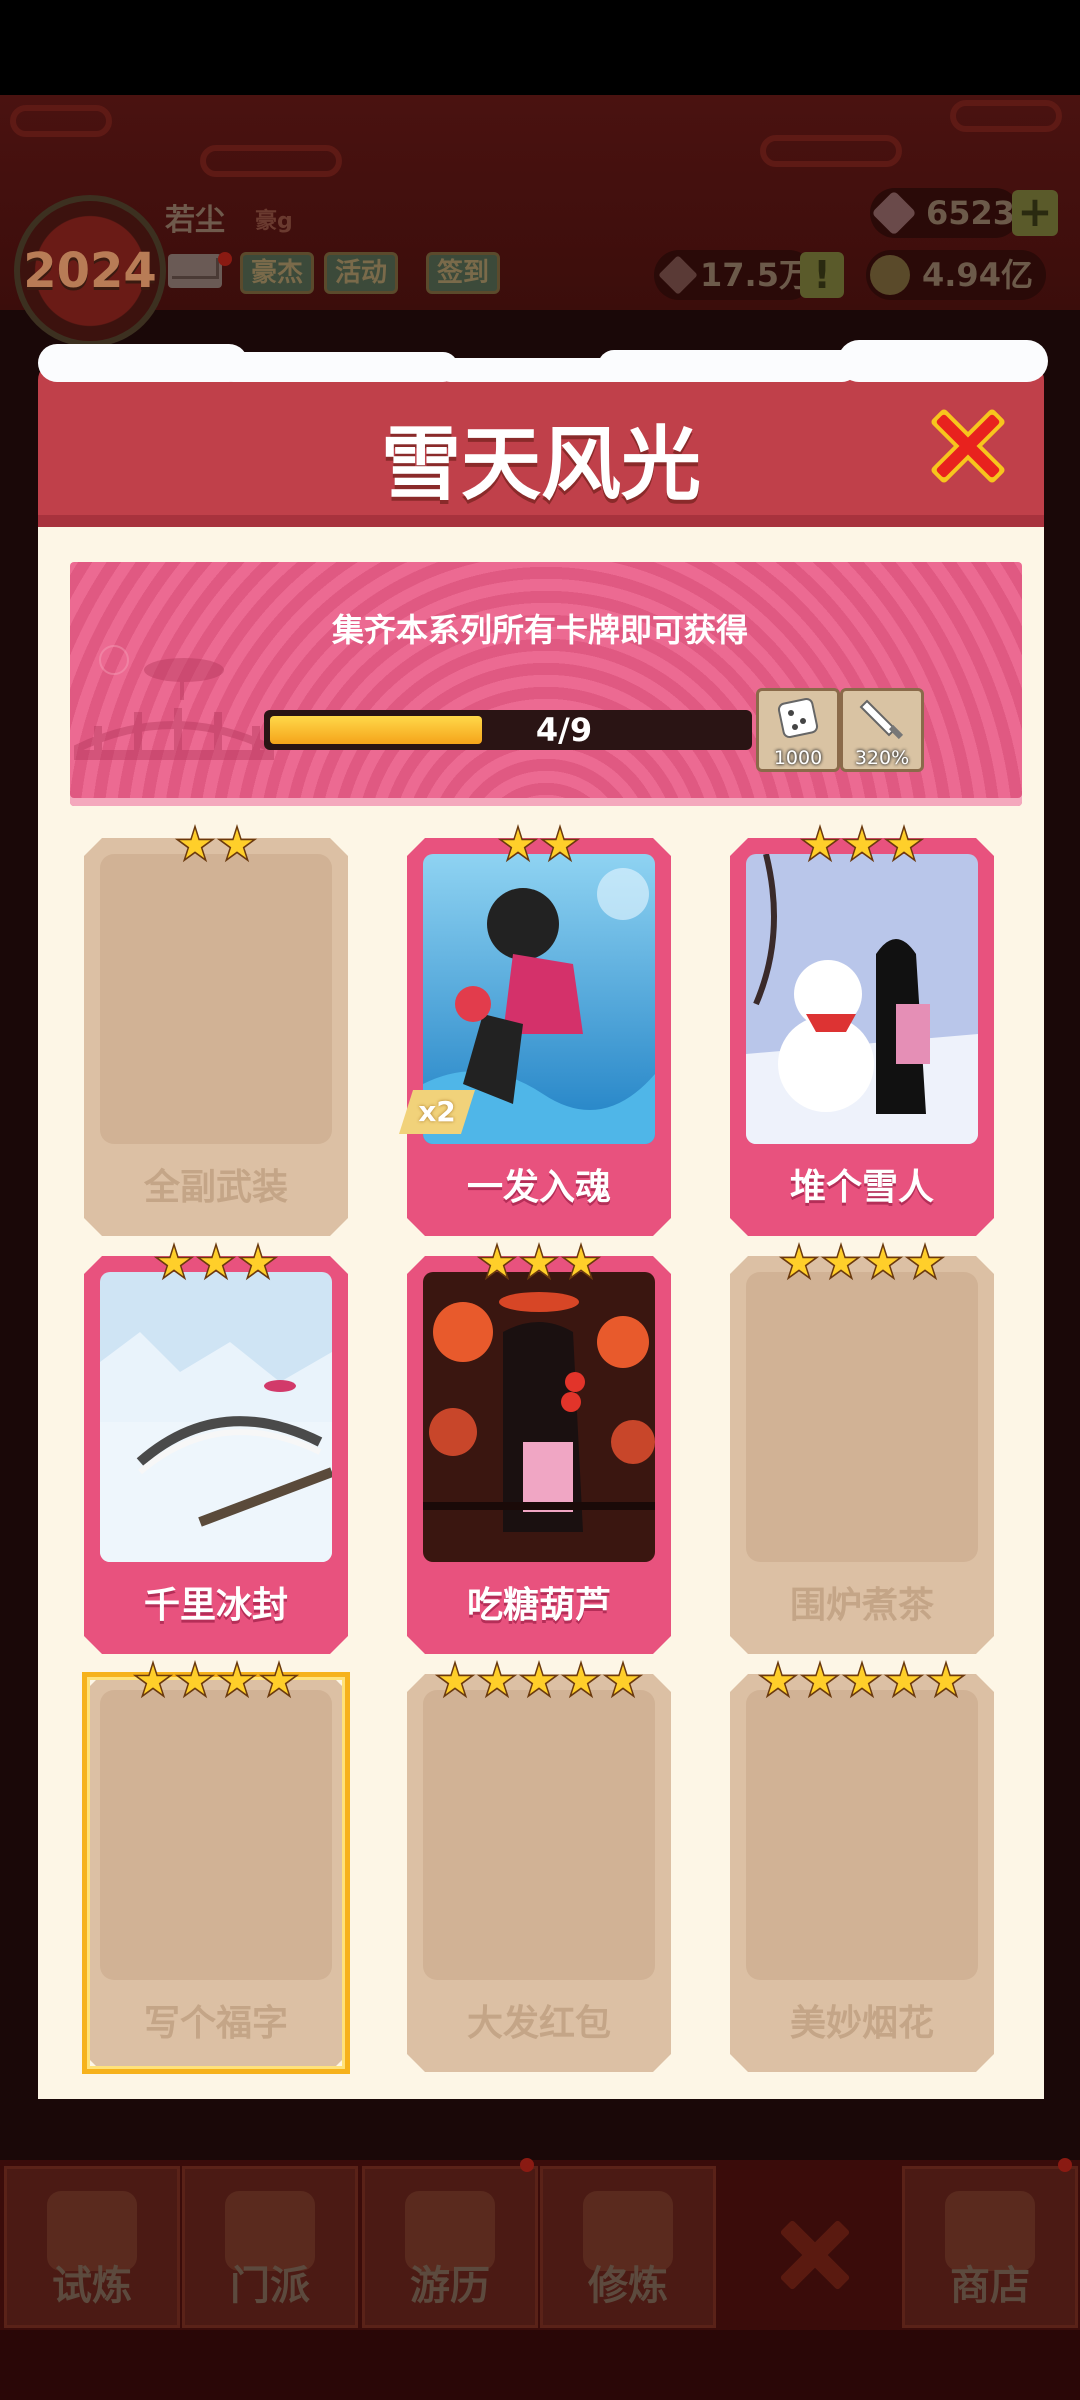 The width and height of the screenshot is (1080, 2400). Describe the element at coordinates (1035, 213) in the screenshot. I see `add-gems-button: +` at that location.